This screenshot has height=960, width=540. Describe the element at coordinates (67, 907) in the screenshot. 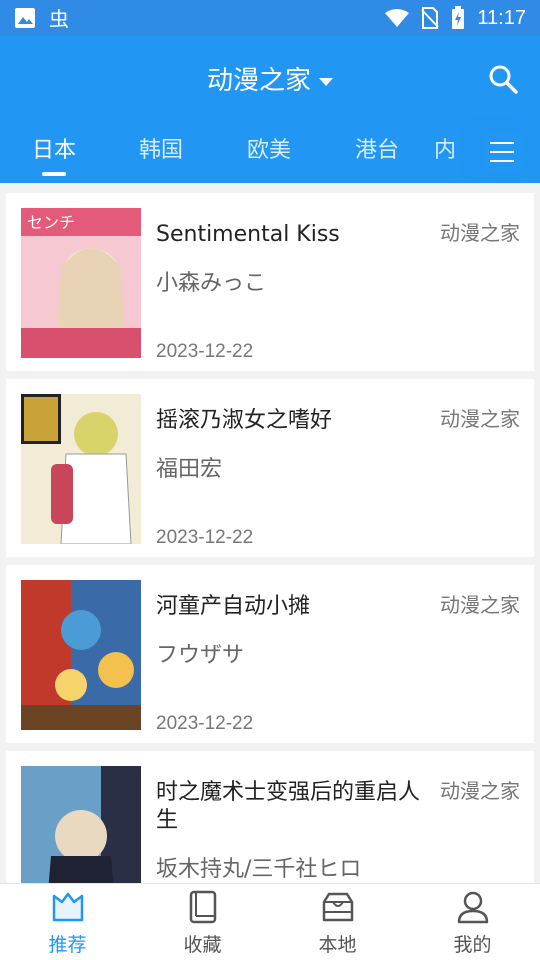

I see `recommend-icon` at that location.